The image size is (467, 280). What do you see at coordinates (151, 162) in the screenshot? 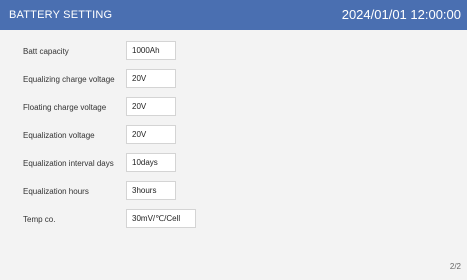
I see `equalization-interval-days-field: 10days` at bounding box center [151, 162].